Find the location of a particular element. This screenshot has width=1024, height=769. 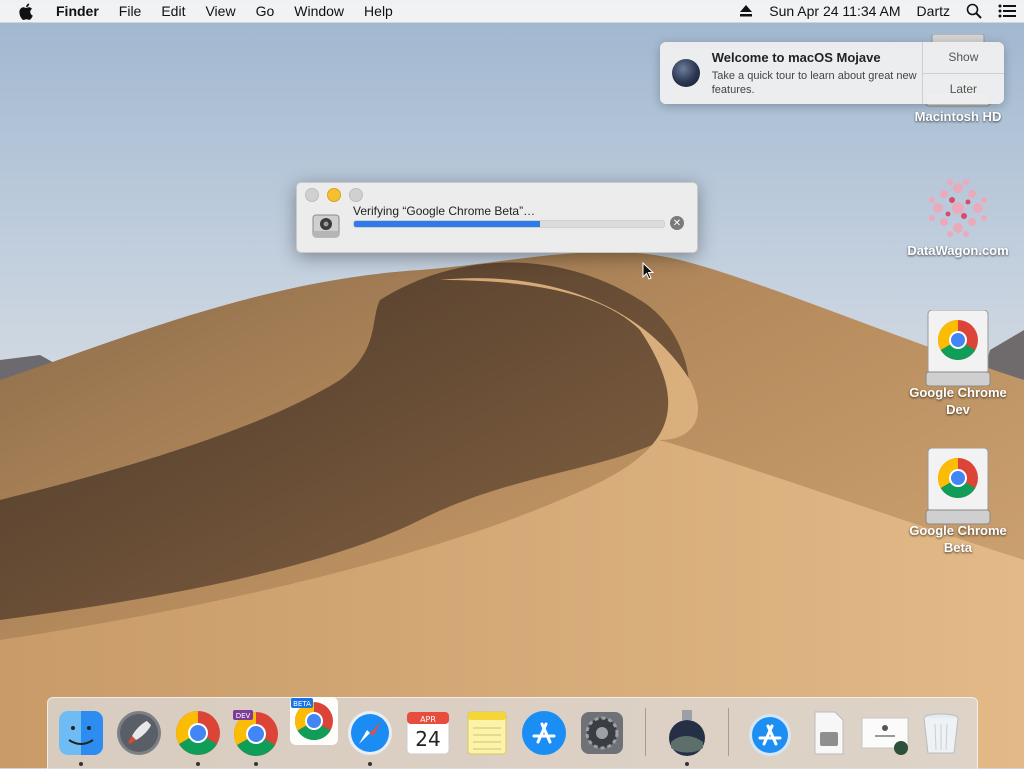

dock-finder is located at coordinates (81, 737).